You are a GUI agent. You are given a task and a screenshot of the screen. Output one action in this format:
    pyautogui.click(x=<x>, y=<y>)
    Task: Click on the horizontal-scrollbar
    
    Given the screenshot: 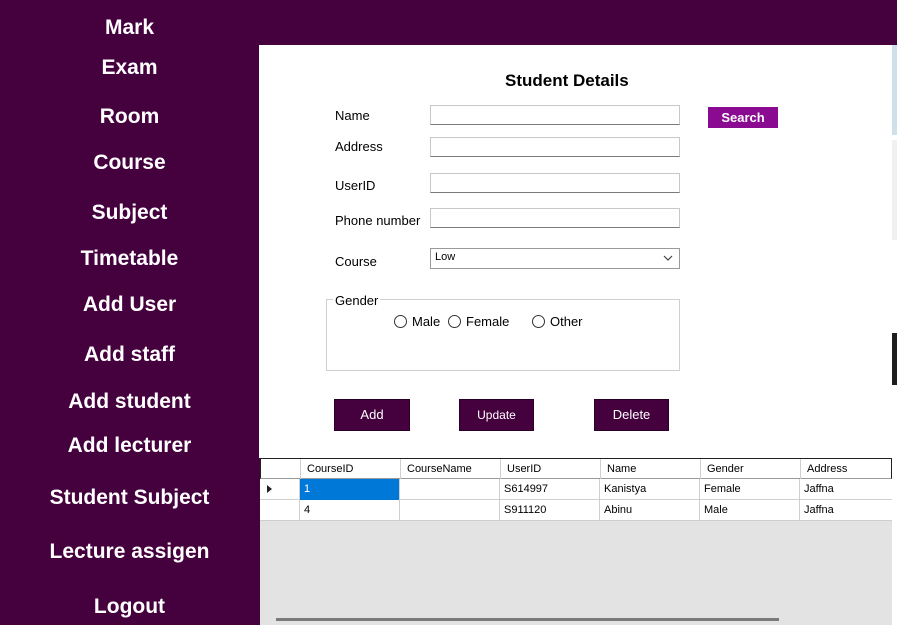 What is the action you would take?
    pyautogui.click(x=527, y=619)
    